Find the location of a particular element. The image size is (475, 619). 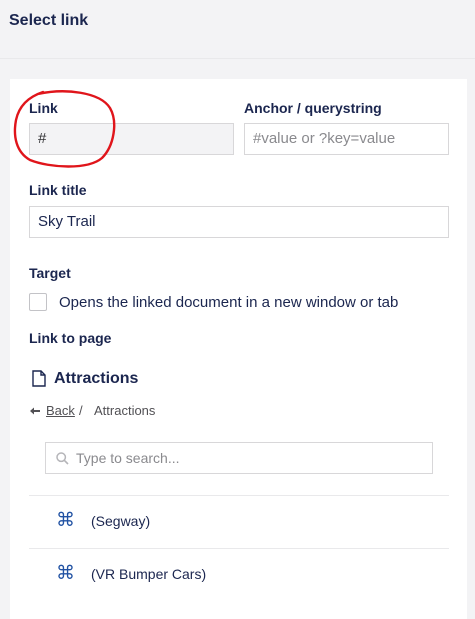

annotation-circle is located at coordinates (64, 129).